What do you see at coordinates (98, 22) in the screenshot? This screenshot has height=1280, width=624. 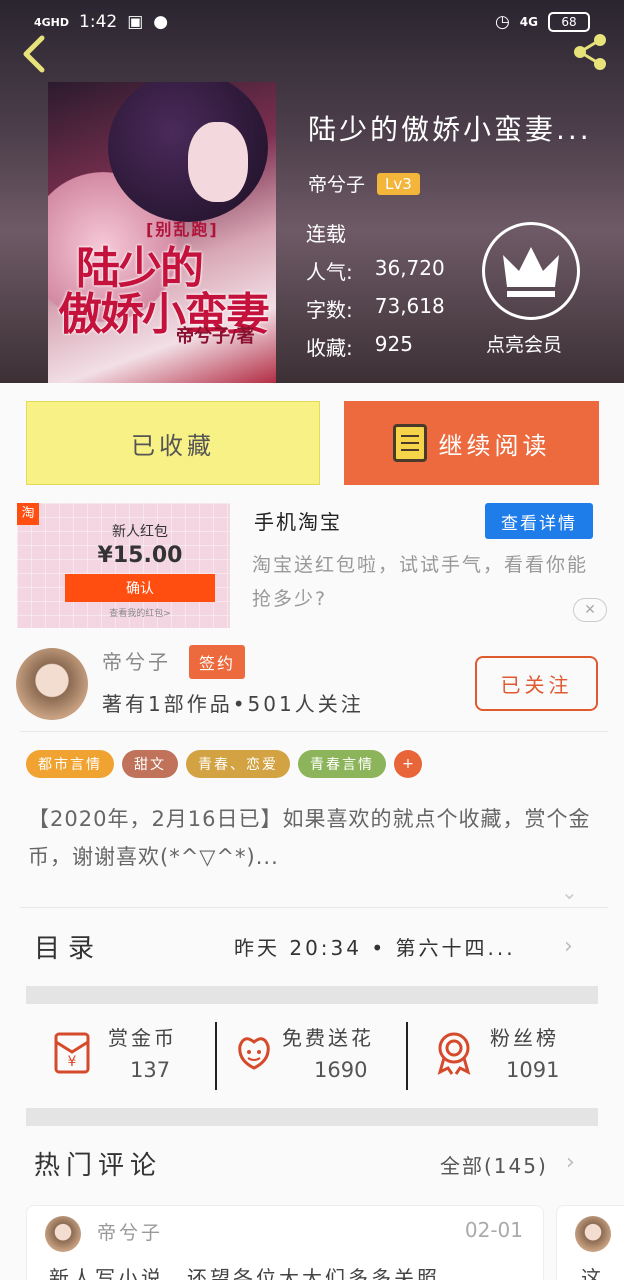 I see `clock: 1:42` at bounding box center [98, 22].